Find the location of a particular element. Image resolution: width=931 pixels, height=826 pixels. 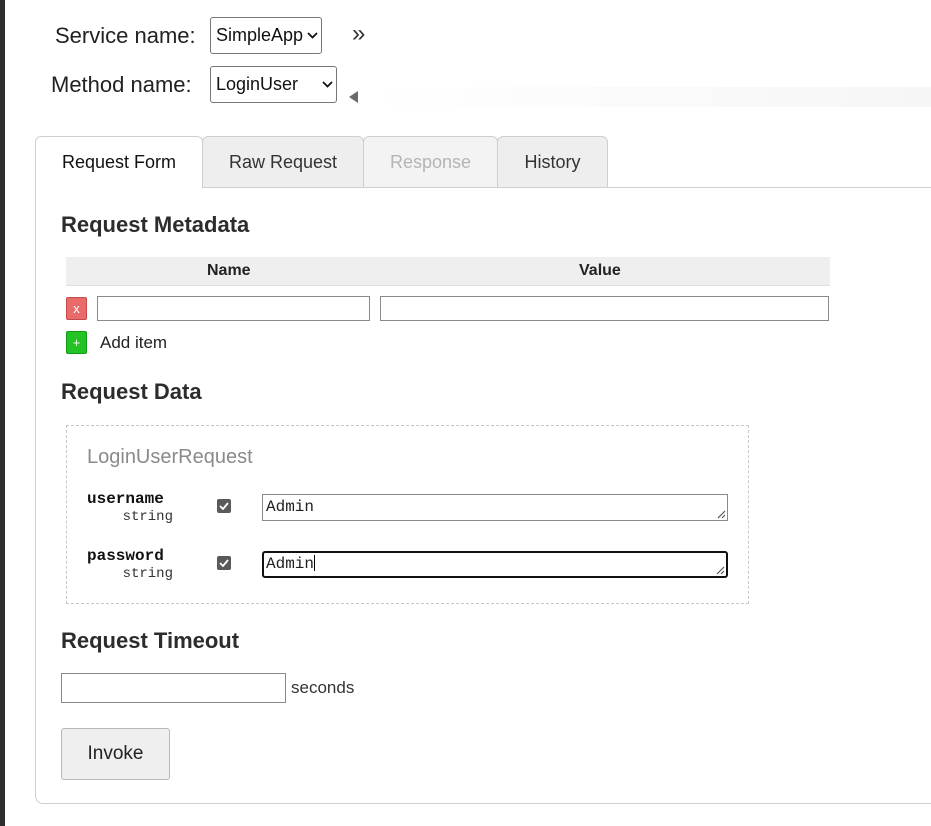

field-type-username: string is located at coordinates (147, 517).